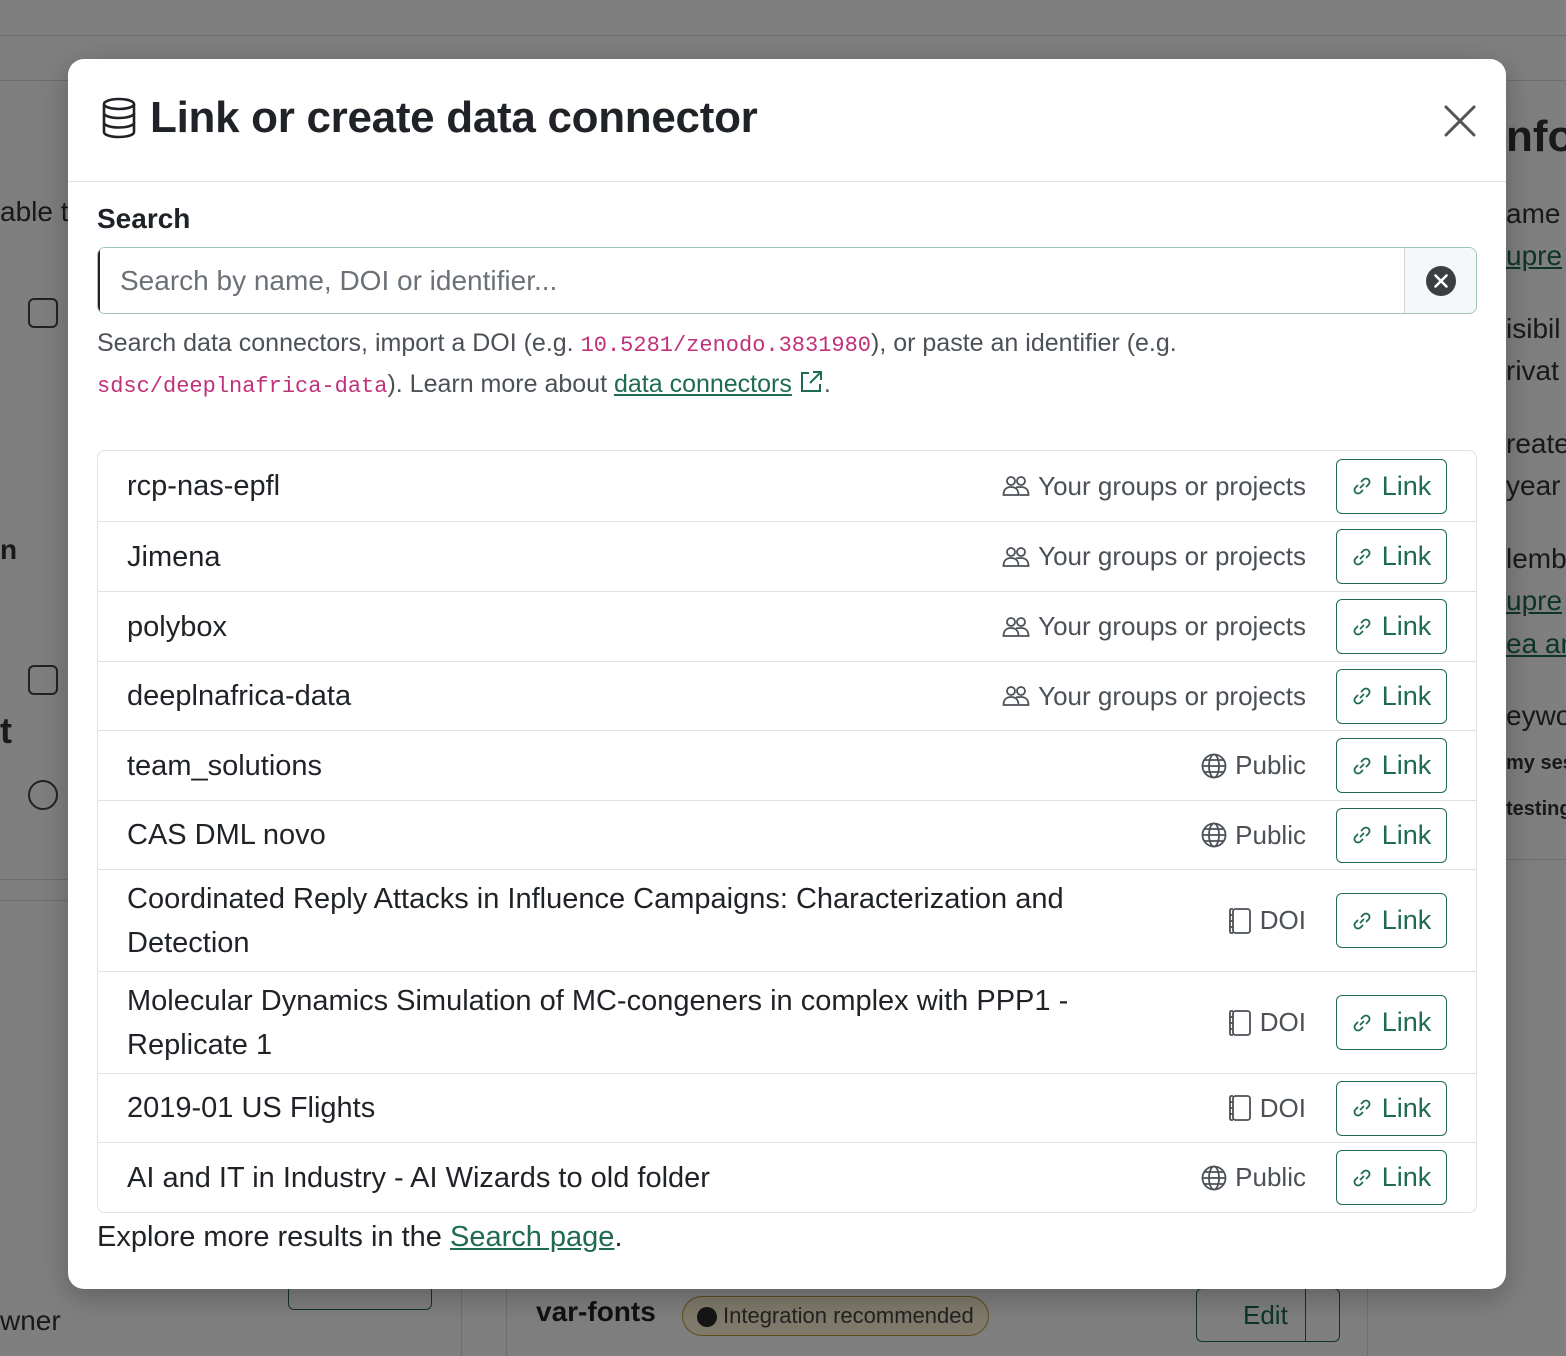 The image size is (1566, 1356). Describe the element at coordinates (144, 218) in the screenshot. I see `search-label: Search` at that location.